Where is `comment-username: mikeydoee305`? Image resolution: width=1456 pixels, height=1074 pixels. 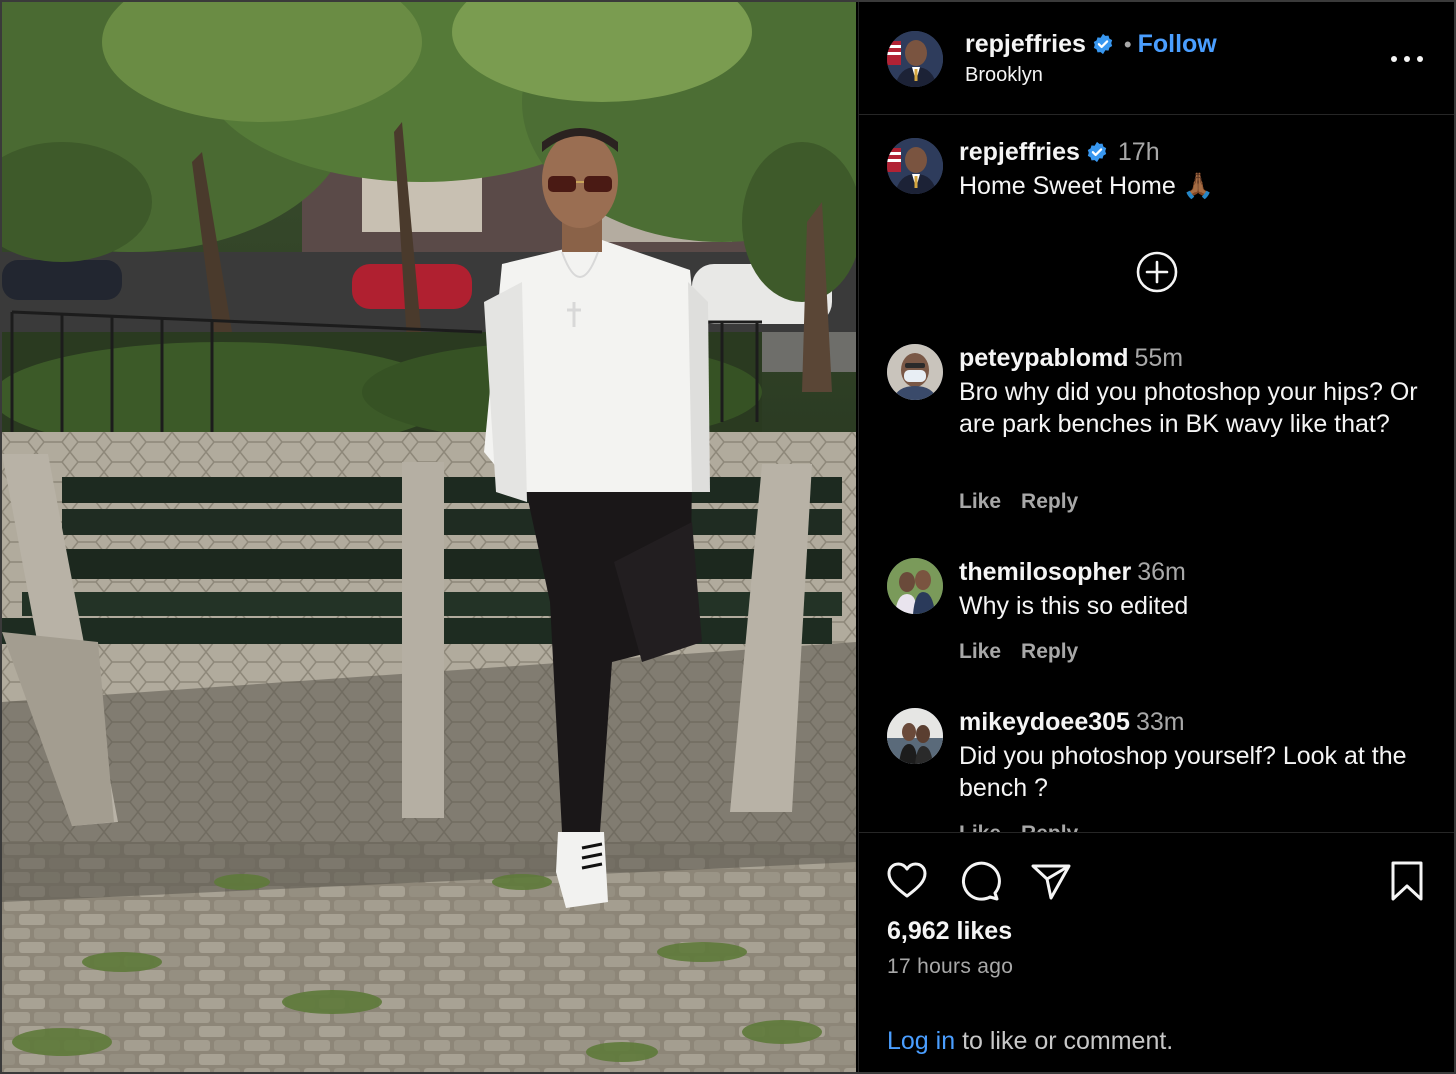 comment-username: mikeydoee305 is located at coordinates (1044, 722).